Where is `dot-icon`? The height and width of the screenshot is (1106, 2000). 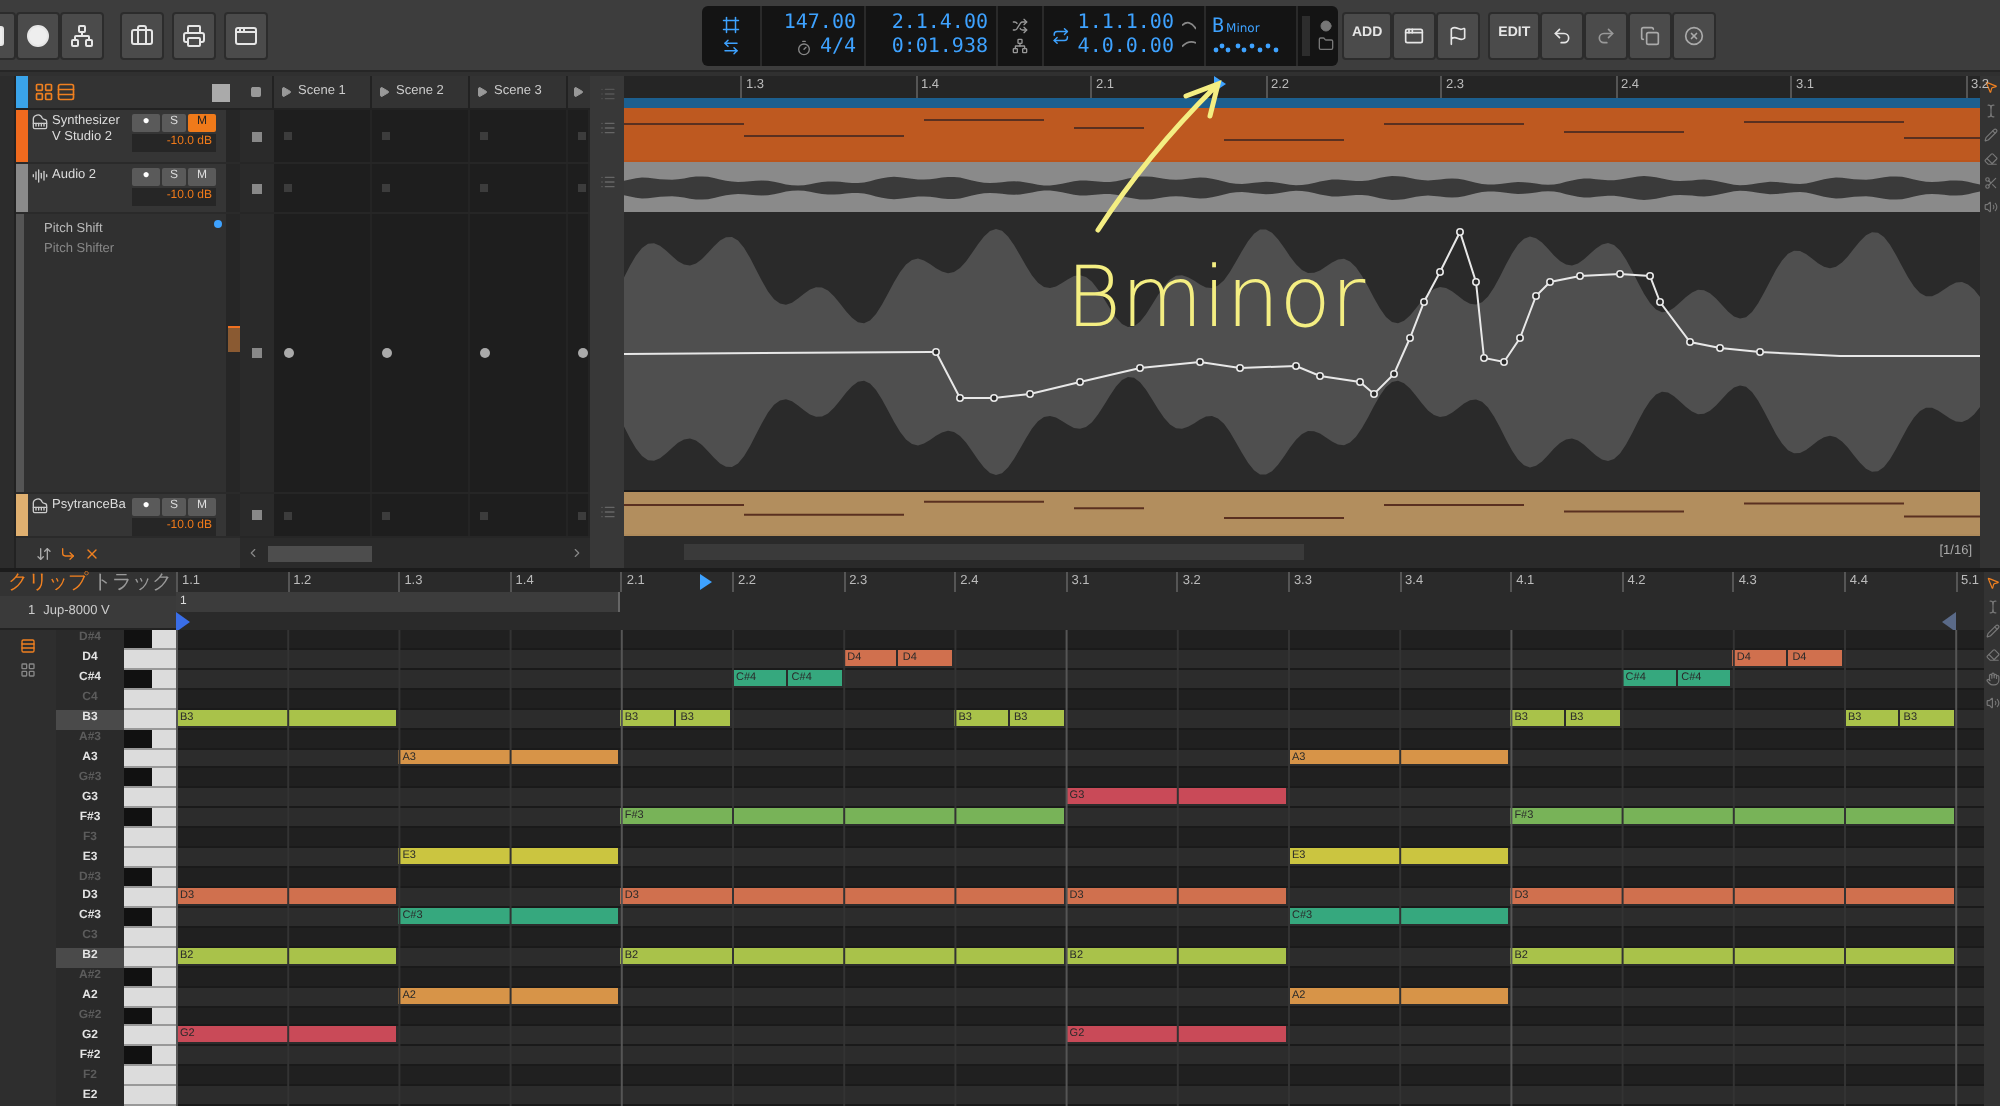 dot-icon is located at coordinates (1326, 25).